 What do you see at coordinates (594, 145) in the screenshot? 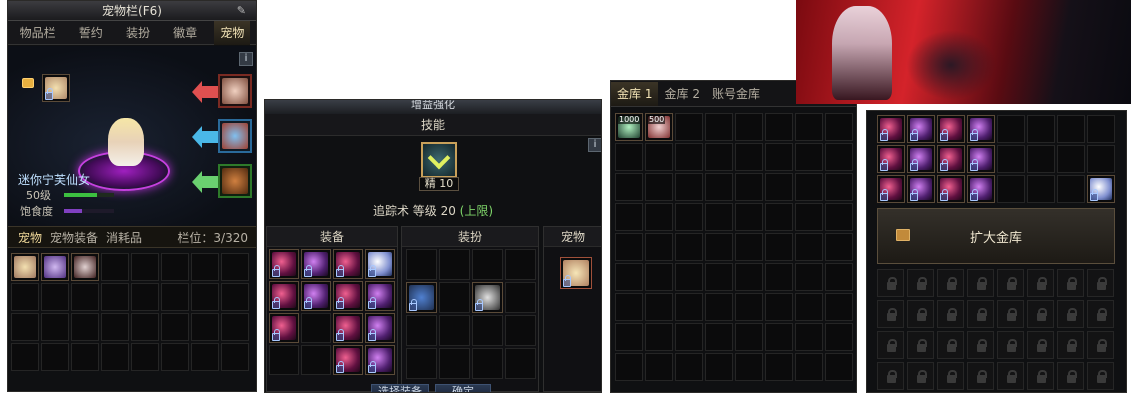
I see `info-button-2: i` at bounding box center [594, 145].